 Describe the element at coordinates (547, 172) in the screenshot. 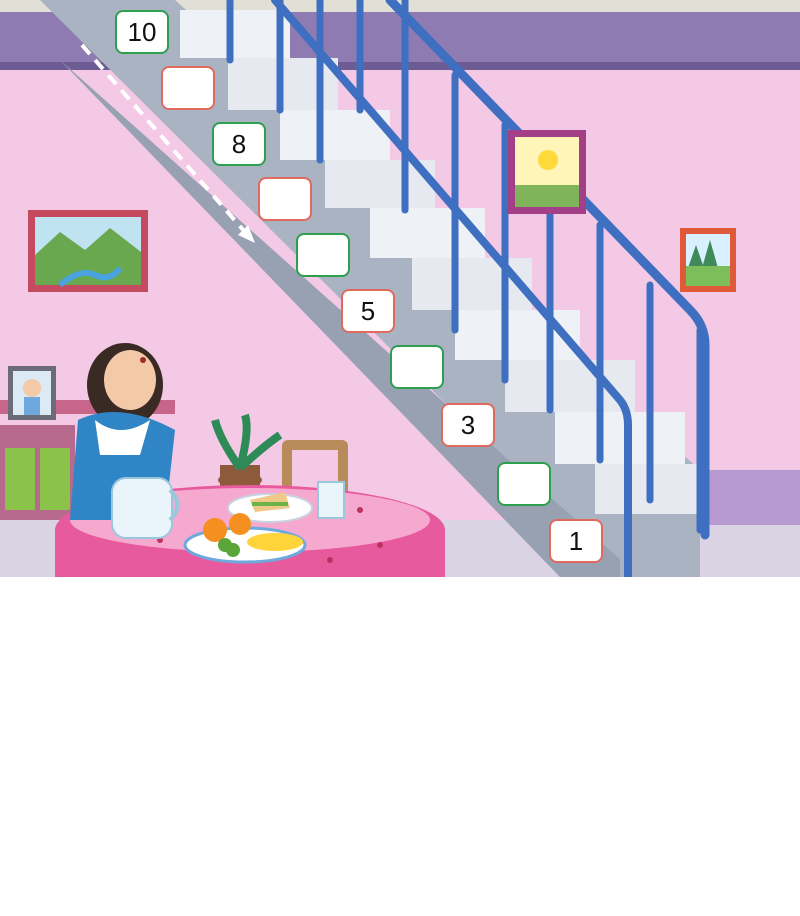

I see `sun-painting` at that location.